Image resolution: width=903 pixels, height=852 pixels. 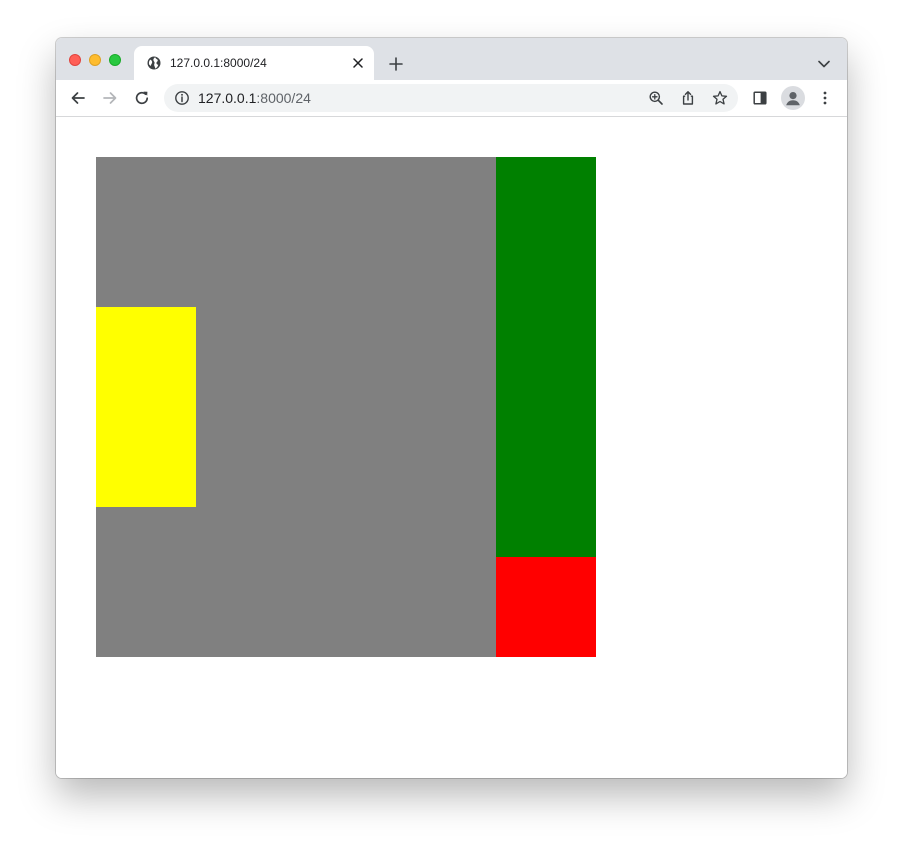 I want to click on back-button, so click(x=78, y=98).